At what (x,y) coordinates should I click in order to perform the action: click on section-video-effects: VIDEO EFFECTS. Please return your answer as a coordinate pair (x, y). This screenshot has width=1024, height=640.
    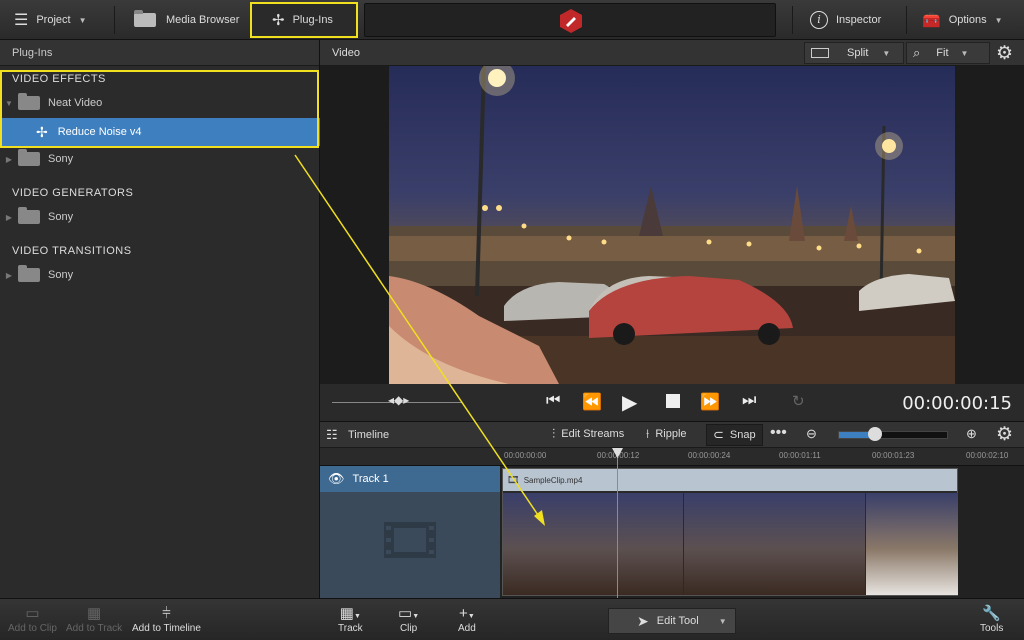
    Looking at the image, I should click on (59, 79).